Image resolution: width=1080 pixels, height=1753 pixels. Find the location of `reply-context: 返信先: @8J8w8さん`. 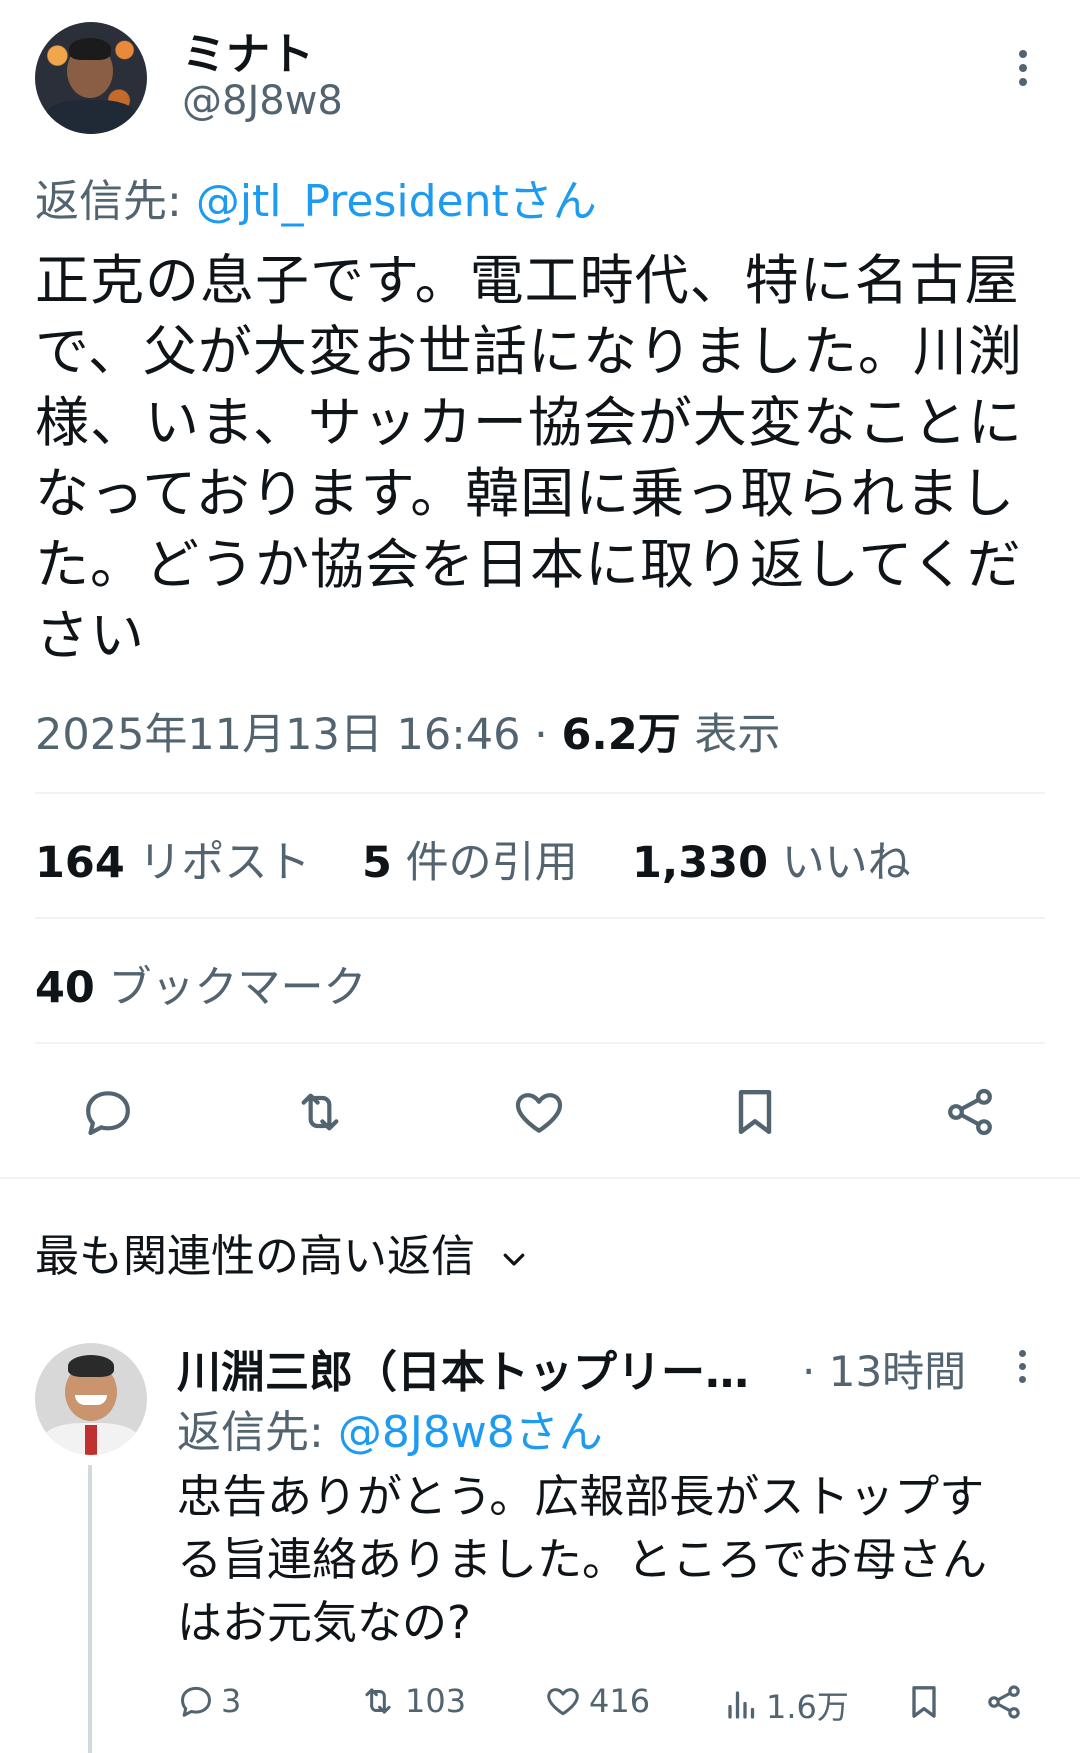

reply-context: 返信先: @8J8w8さん is located at coordinates (390, 1428).